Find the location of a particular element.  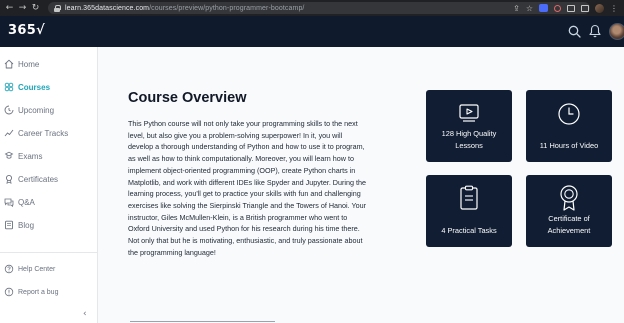

sidebar-item-upcoming: Upcoming is located at coordinates (48, 110).